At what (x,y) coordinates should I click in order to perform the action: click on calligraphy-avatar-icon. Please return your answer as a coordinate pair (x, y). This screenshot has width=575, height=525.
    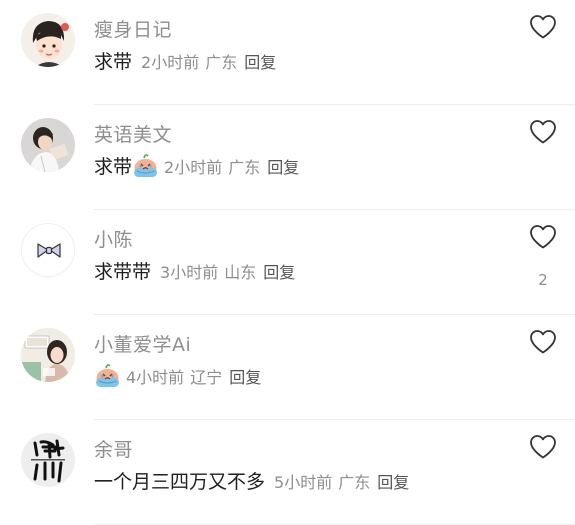
    Looking at the image, I should click on (48, 460).